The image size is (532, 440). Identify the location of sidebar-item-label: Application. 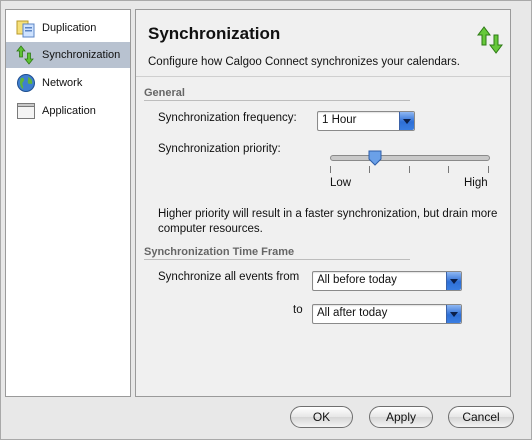
(69, 111).